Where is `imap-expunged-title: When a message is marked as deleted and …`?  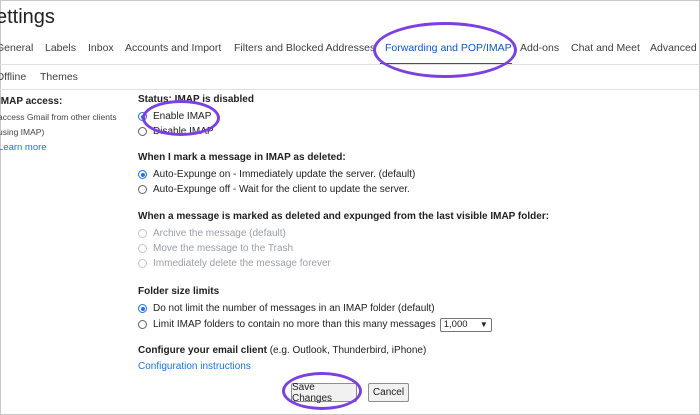 imap-expunged-title: When a message is marked as deleted and … is located at coordinates (344, 216).